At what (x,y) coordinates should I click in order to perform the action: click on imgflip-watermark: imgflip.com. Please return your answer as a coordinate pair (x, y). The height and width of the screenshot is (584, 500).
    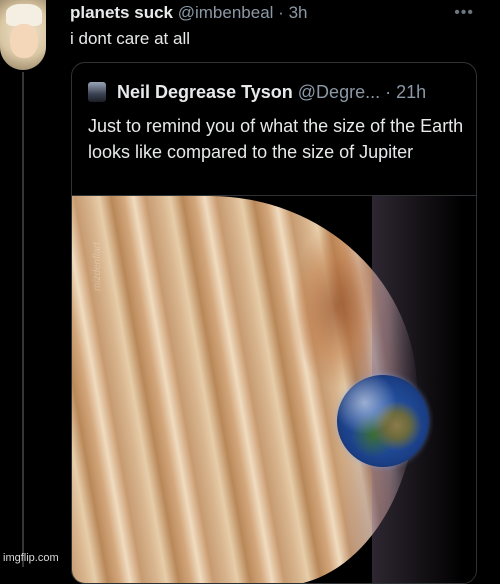
    Looking at the image, I should click on (31, 558).